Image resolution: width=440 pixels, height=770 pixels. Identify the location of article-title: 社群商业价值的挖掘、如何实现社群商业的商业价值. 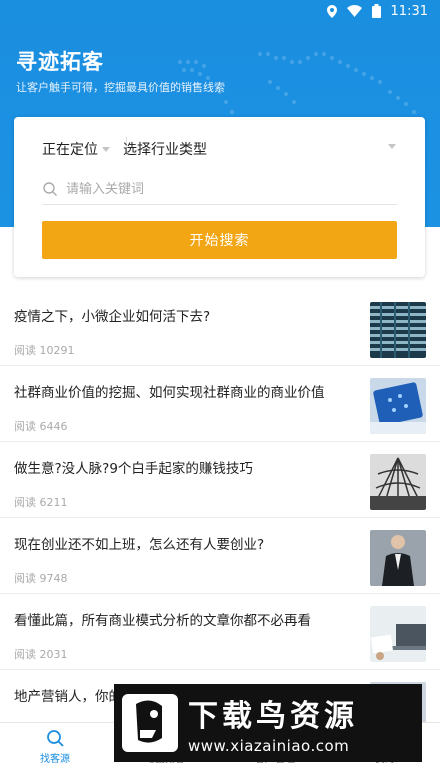
(169, 393).